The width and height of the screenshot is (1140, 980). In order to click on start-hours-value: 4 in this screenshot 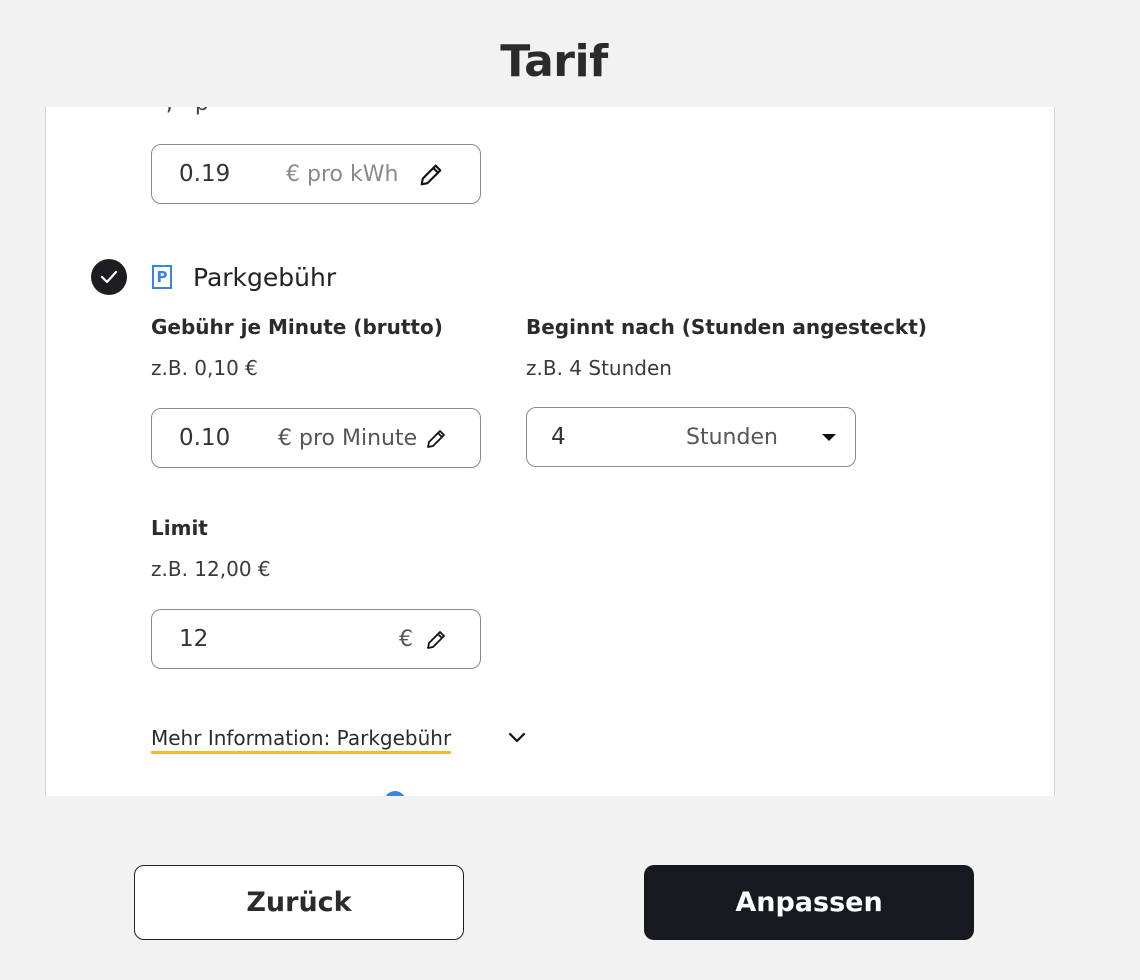, I will do `click(558, 437)`.